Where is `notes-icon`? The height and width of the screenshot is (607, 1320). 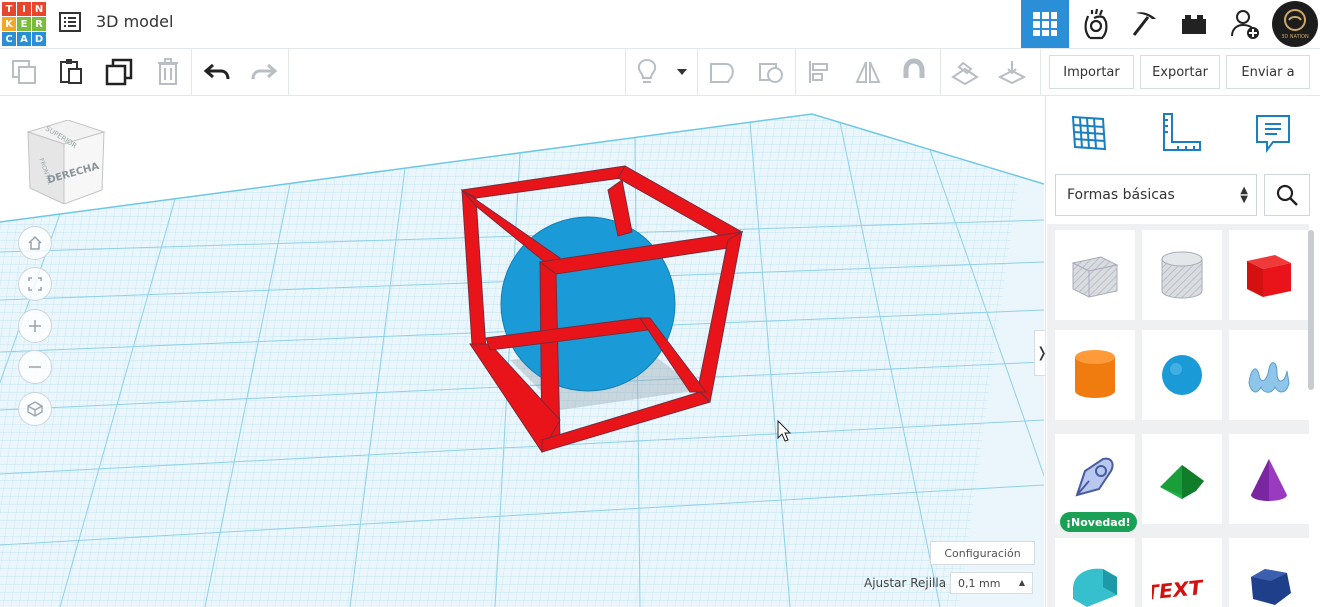 notes-icon is located at coordinates (1273, 133).